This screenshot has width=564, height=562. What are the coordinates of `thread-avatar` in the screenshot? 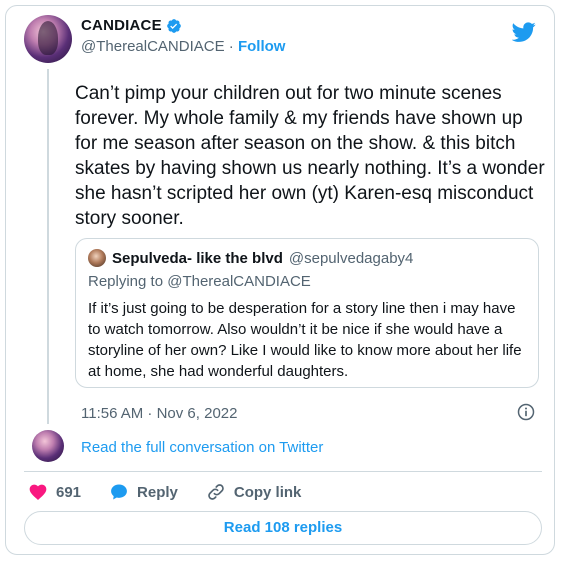 It's located at (48, 446).